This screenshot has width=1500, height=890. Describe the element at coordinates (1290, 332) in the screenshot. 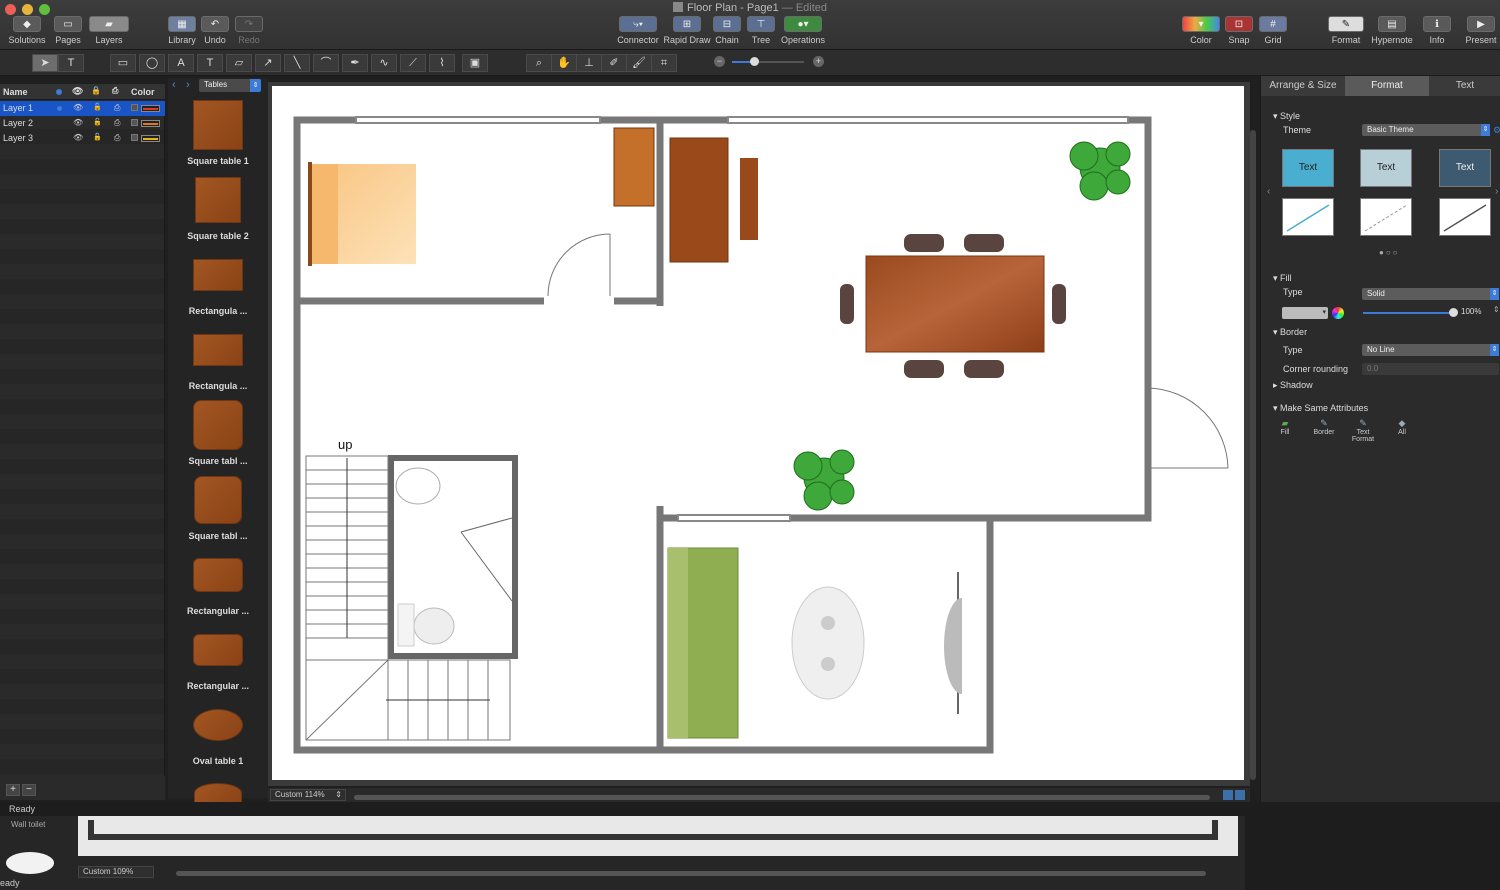

I see `border-section-toggle: ▾ Border` at that location.